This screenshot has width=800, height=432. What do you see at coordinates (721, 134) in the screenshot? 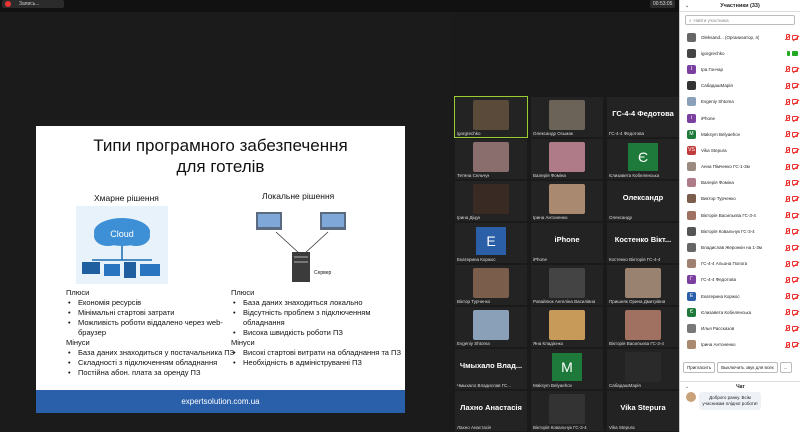
I see `participant-name: Maksym Belyaehov` at bounding box center [721, 134].